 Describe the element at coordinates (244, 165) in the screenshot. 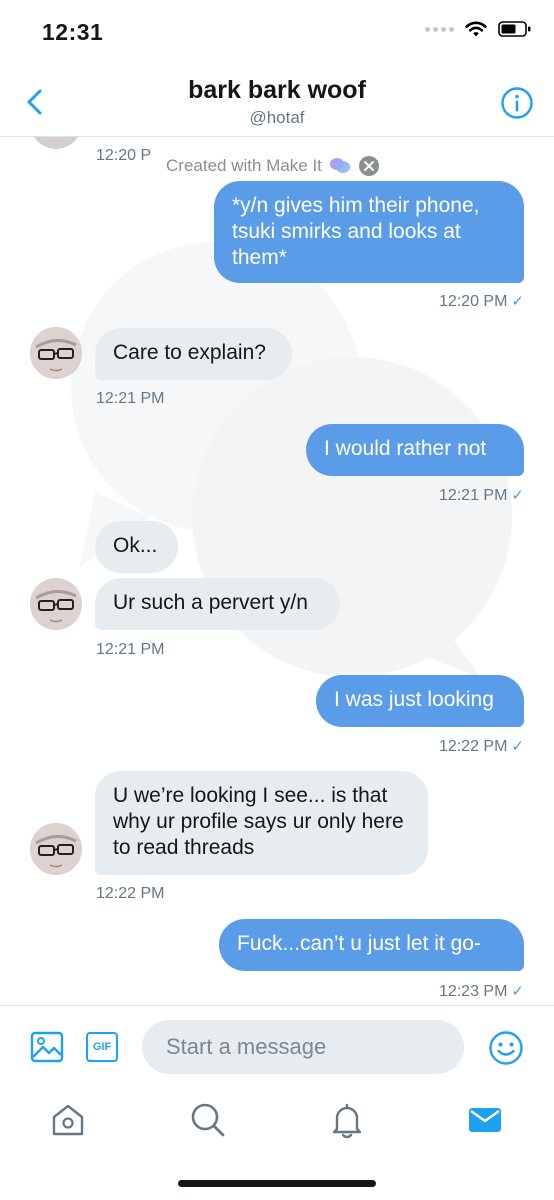

I see `watermark-text: Created with Make It` at that location.